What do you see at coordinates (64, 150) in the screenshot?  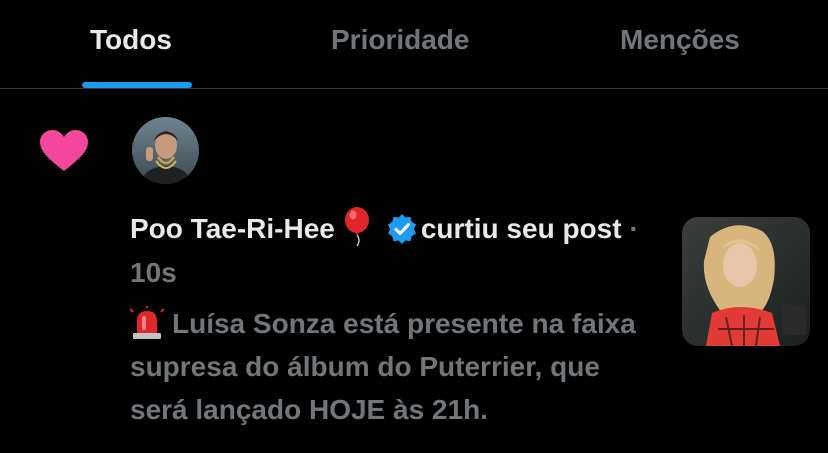 I see `heart-icon` at bounding box center [64, 150].